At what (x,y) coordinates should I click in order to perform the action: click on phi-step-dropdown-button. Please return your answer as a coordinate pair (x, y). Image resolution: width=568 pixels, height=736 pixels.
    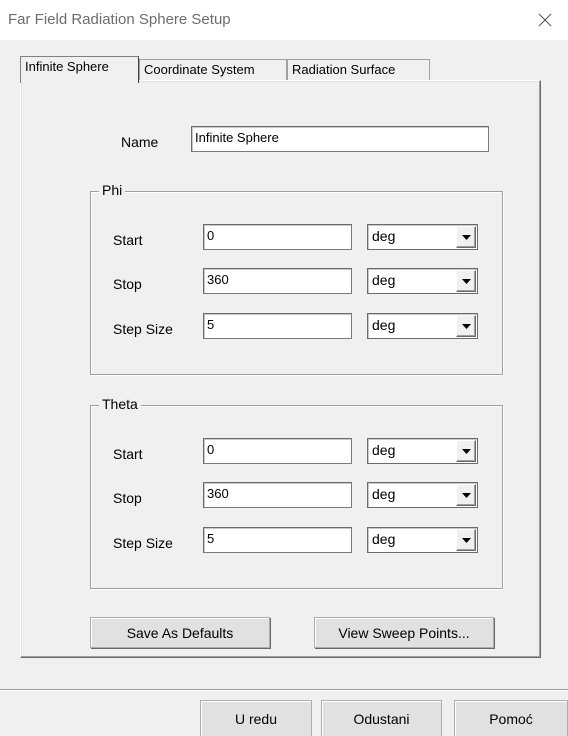
    Looking at the image, I should click on (466, 326).